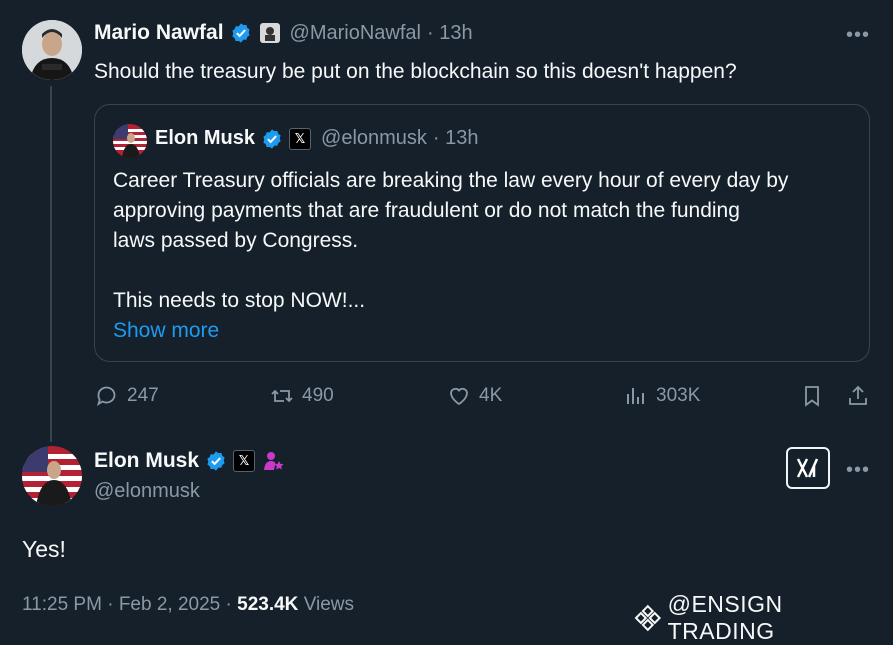 This screenshot has height=645, width=893. I want to click on quoted-handle: @elonmusk, so click(374, 138).